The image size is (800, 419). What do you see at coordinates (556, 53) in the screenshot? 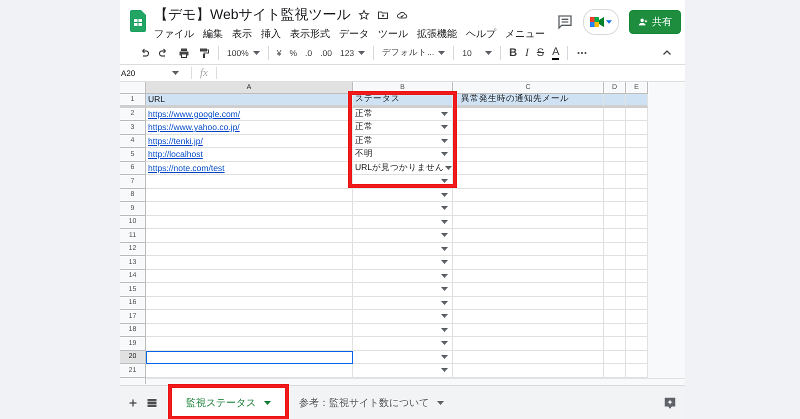
I see `text-color-button: A` at bounding box center [556, 53].